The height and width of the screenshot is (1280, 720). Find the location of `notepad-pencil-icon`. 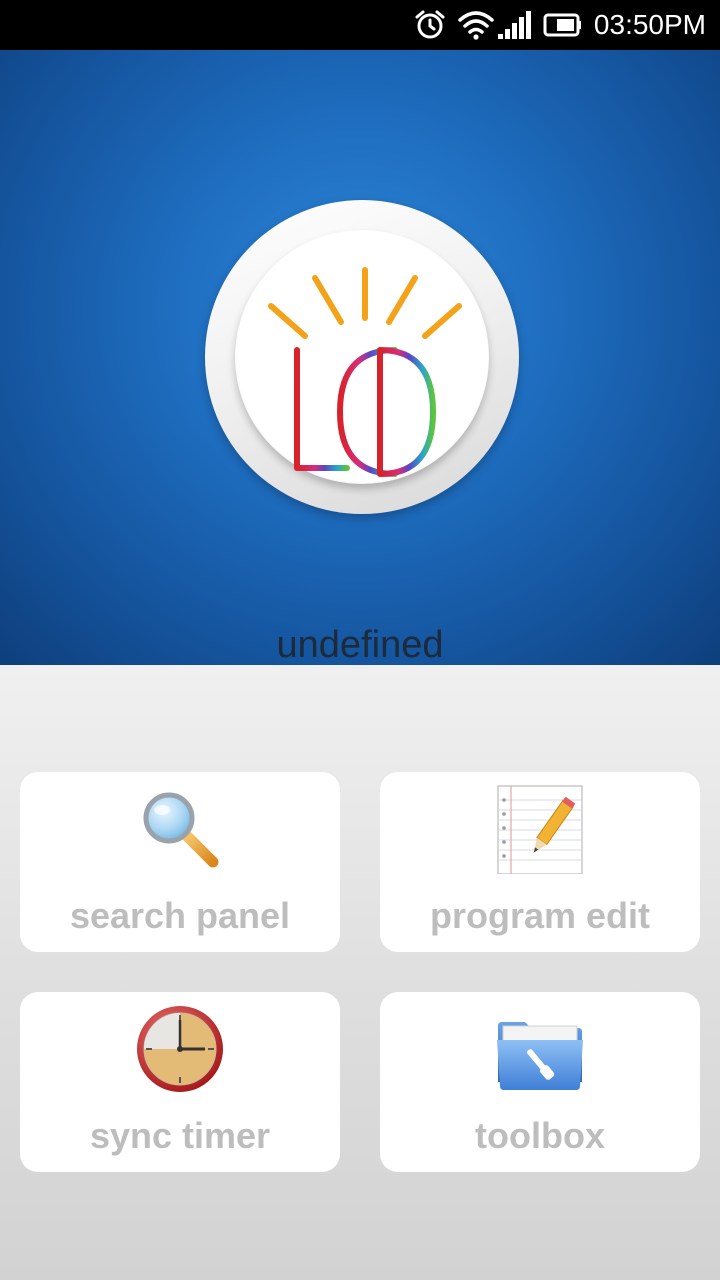

notepad-pencil-icon is located at coordinates (540, 829).